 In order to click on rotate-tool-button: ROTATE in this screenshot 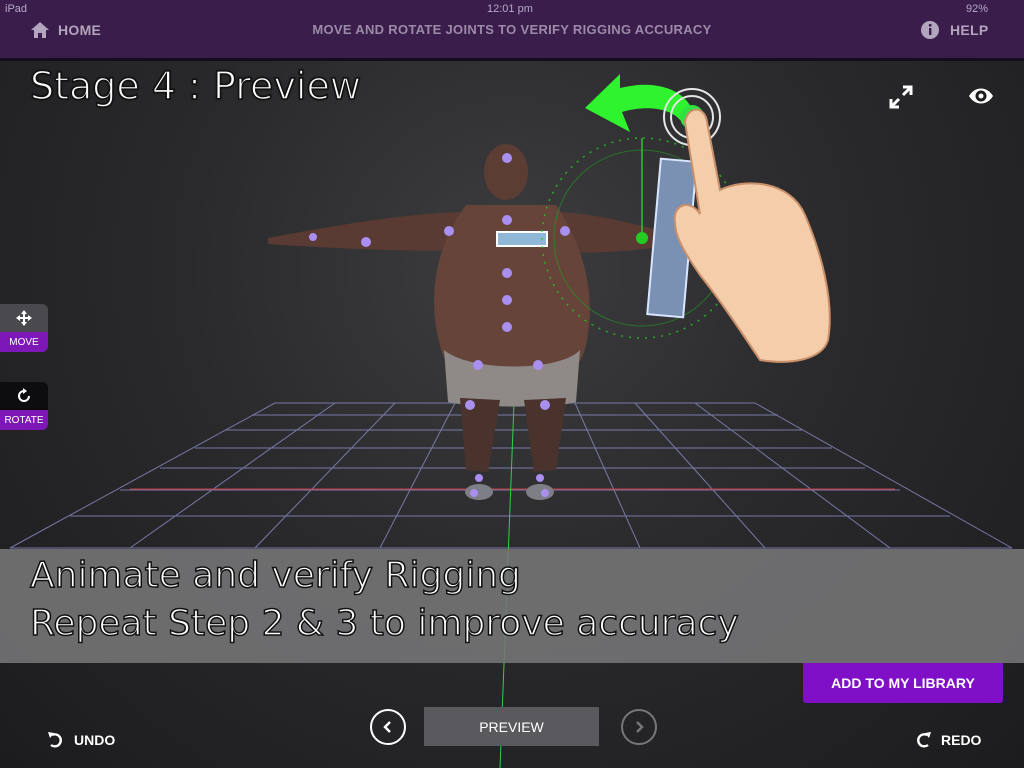, I will do `click(24, 406)`.